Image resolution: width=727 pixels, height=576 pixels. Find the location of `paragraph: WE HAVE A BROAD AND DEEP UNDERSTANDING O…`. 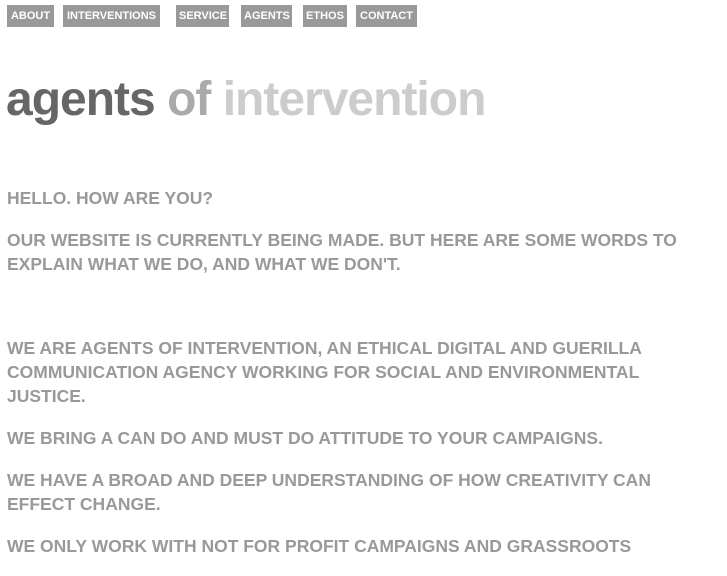

paragraph: WE HAVE A BROAD AND DEEP UNDERSTANDING O… is located at coordinates (329, 492).